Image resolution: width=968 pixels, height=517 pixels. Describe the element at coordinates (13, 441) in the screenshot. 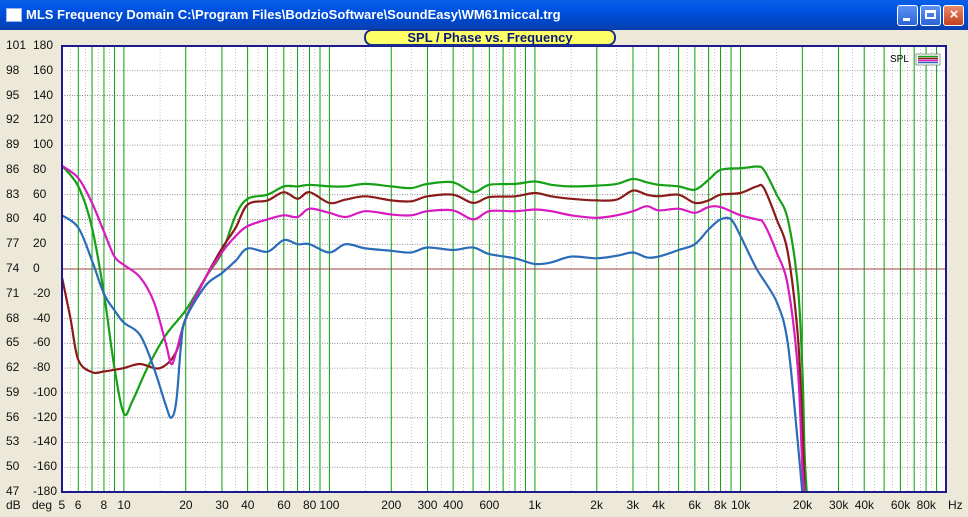

I see `y-tick-db: 53` at that location.